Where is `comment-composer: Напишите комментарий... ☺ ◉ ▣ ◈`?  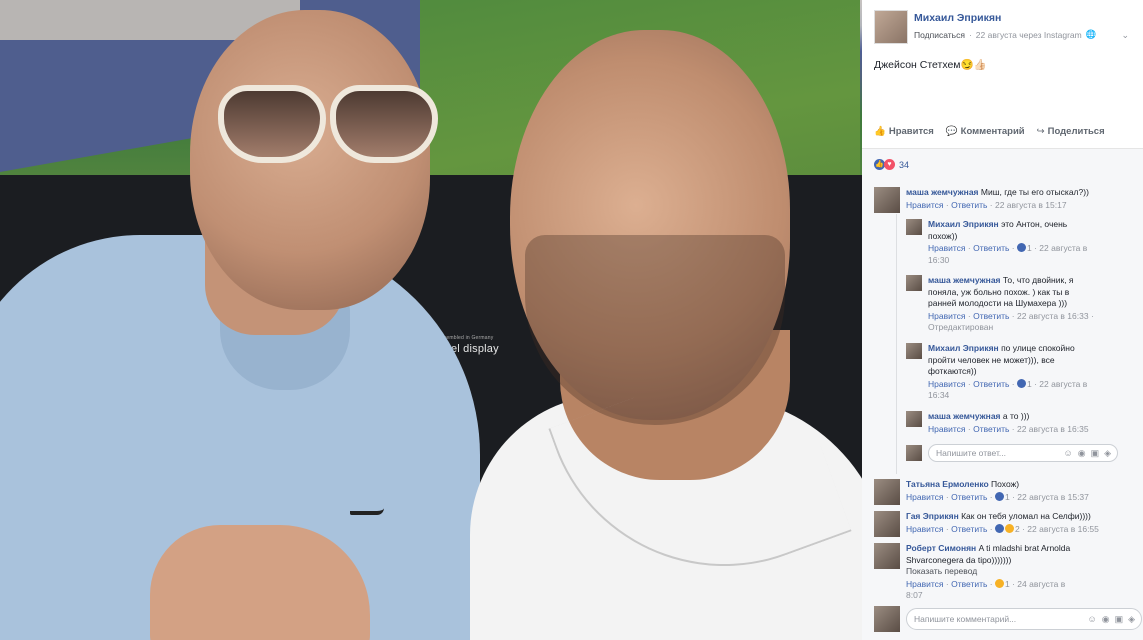
comment-composer: Напишите комментарий... ☺ ◉ ▣ ◈ is located at coordinates (1008, 619).